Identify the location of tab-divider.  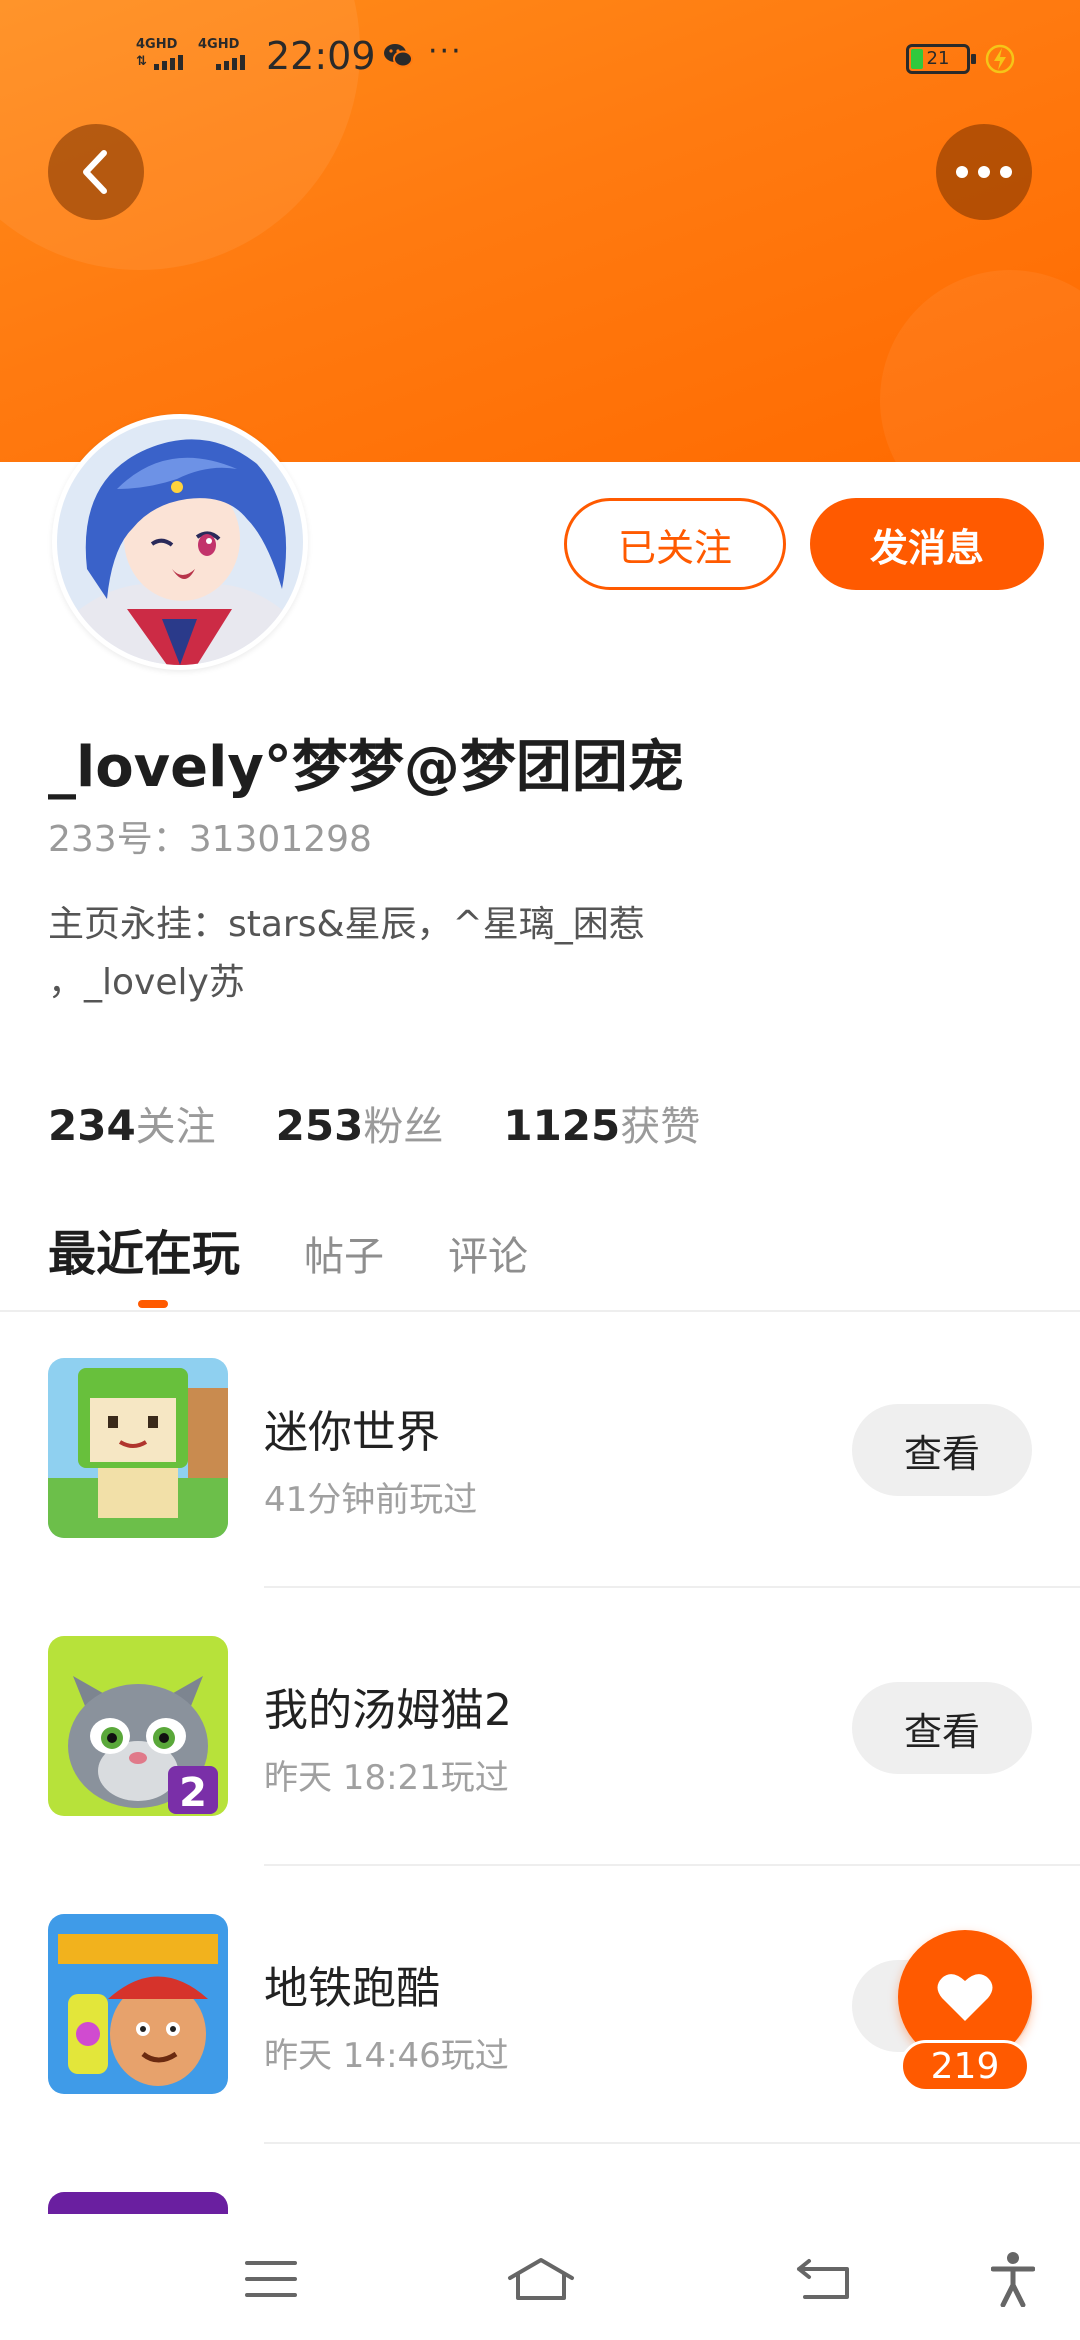
(540, 1311).